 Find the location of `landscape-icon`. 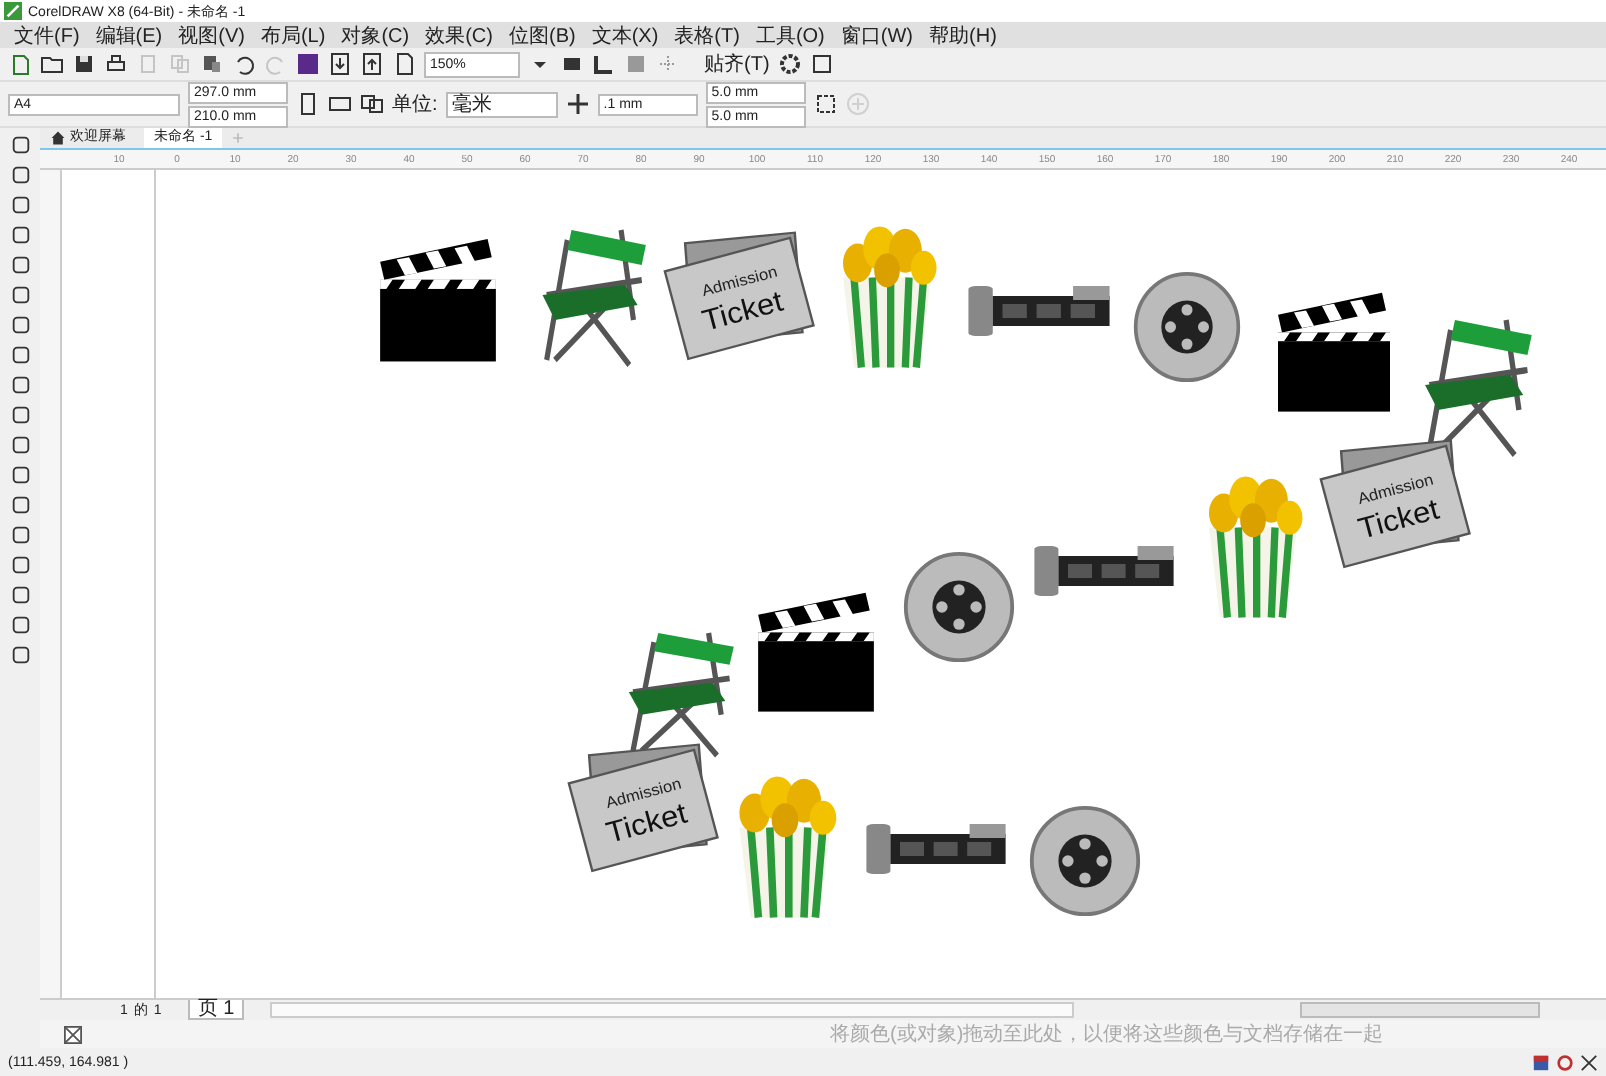

landscape-icon is located at coordinates (340, 104).